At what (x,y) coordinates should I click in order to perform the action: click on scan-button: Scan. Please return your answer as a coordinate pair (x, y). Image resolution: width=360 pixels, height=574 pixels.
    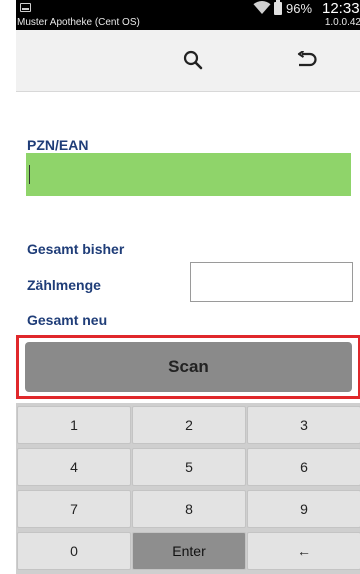
    Looking at the image, I should click on (188, 367).